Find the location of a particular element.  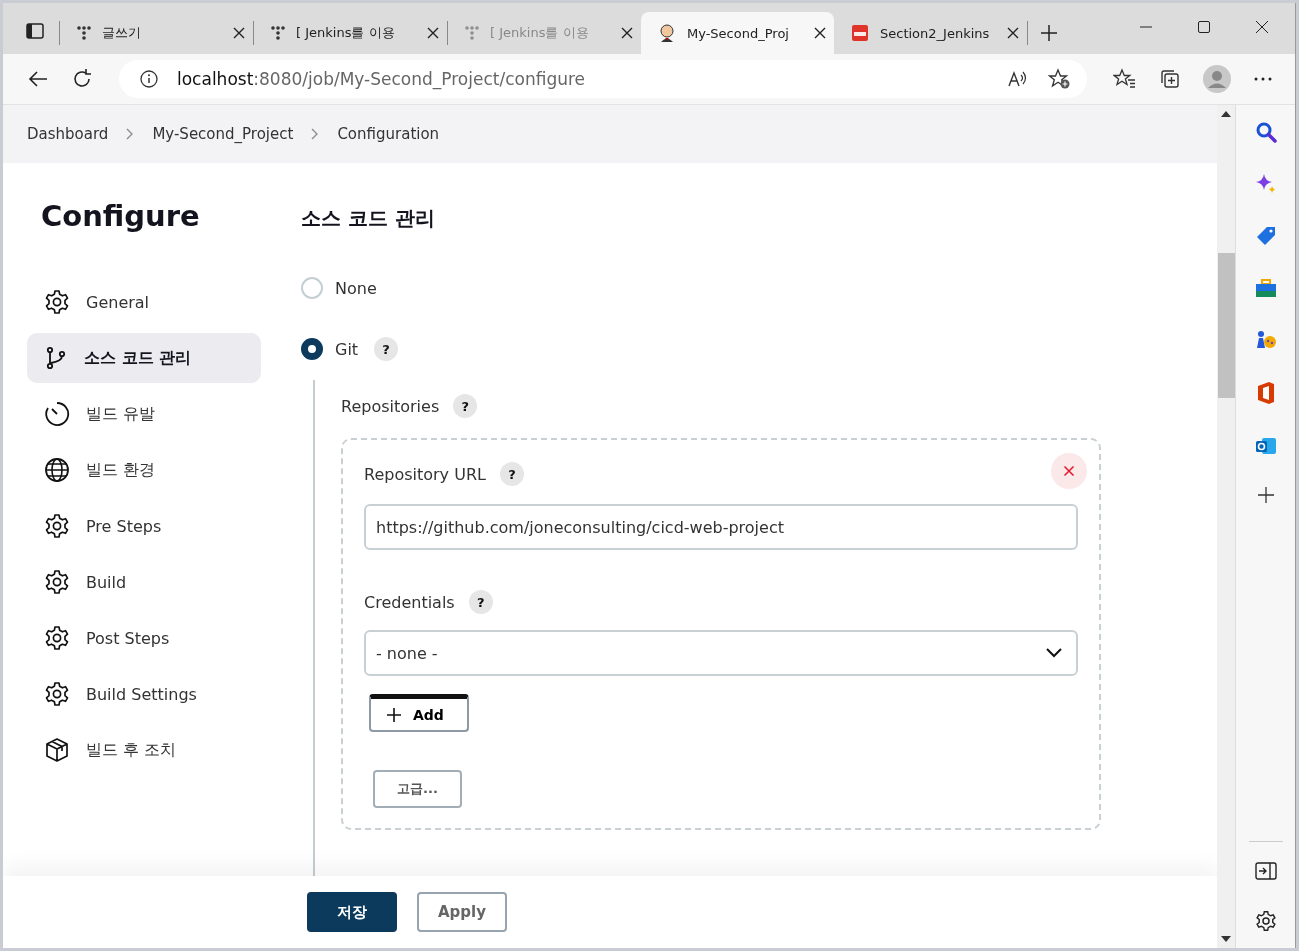

info-icon is located at coordinates (149, 79).